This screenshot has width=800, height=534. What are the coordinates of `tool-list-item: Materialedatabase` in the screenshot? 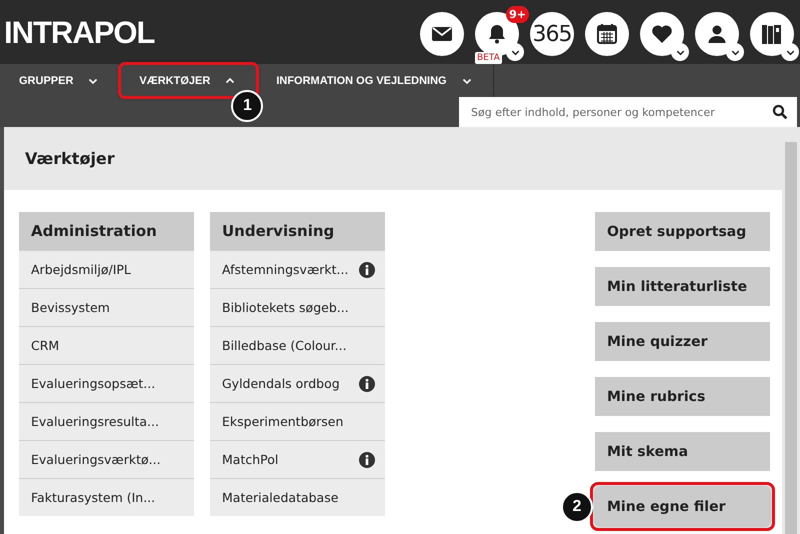 It's located at (297, 497).